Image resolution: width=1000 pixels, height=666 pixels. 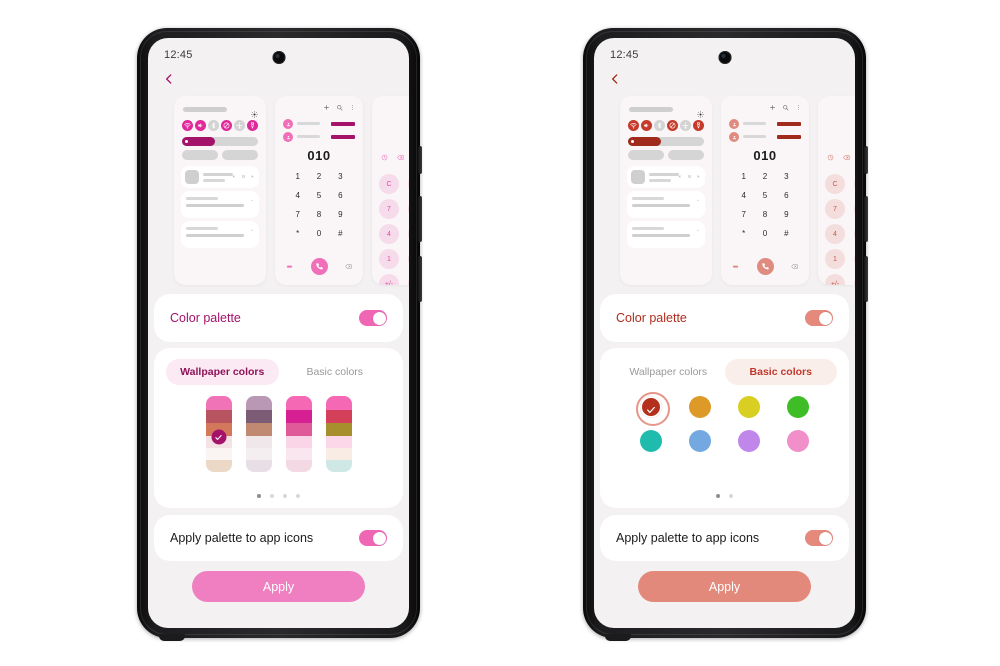 I want to click on apply-button: Apply, so click(x=278, y=586).